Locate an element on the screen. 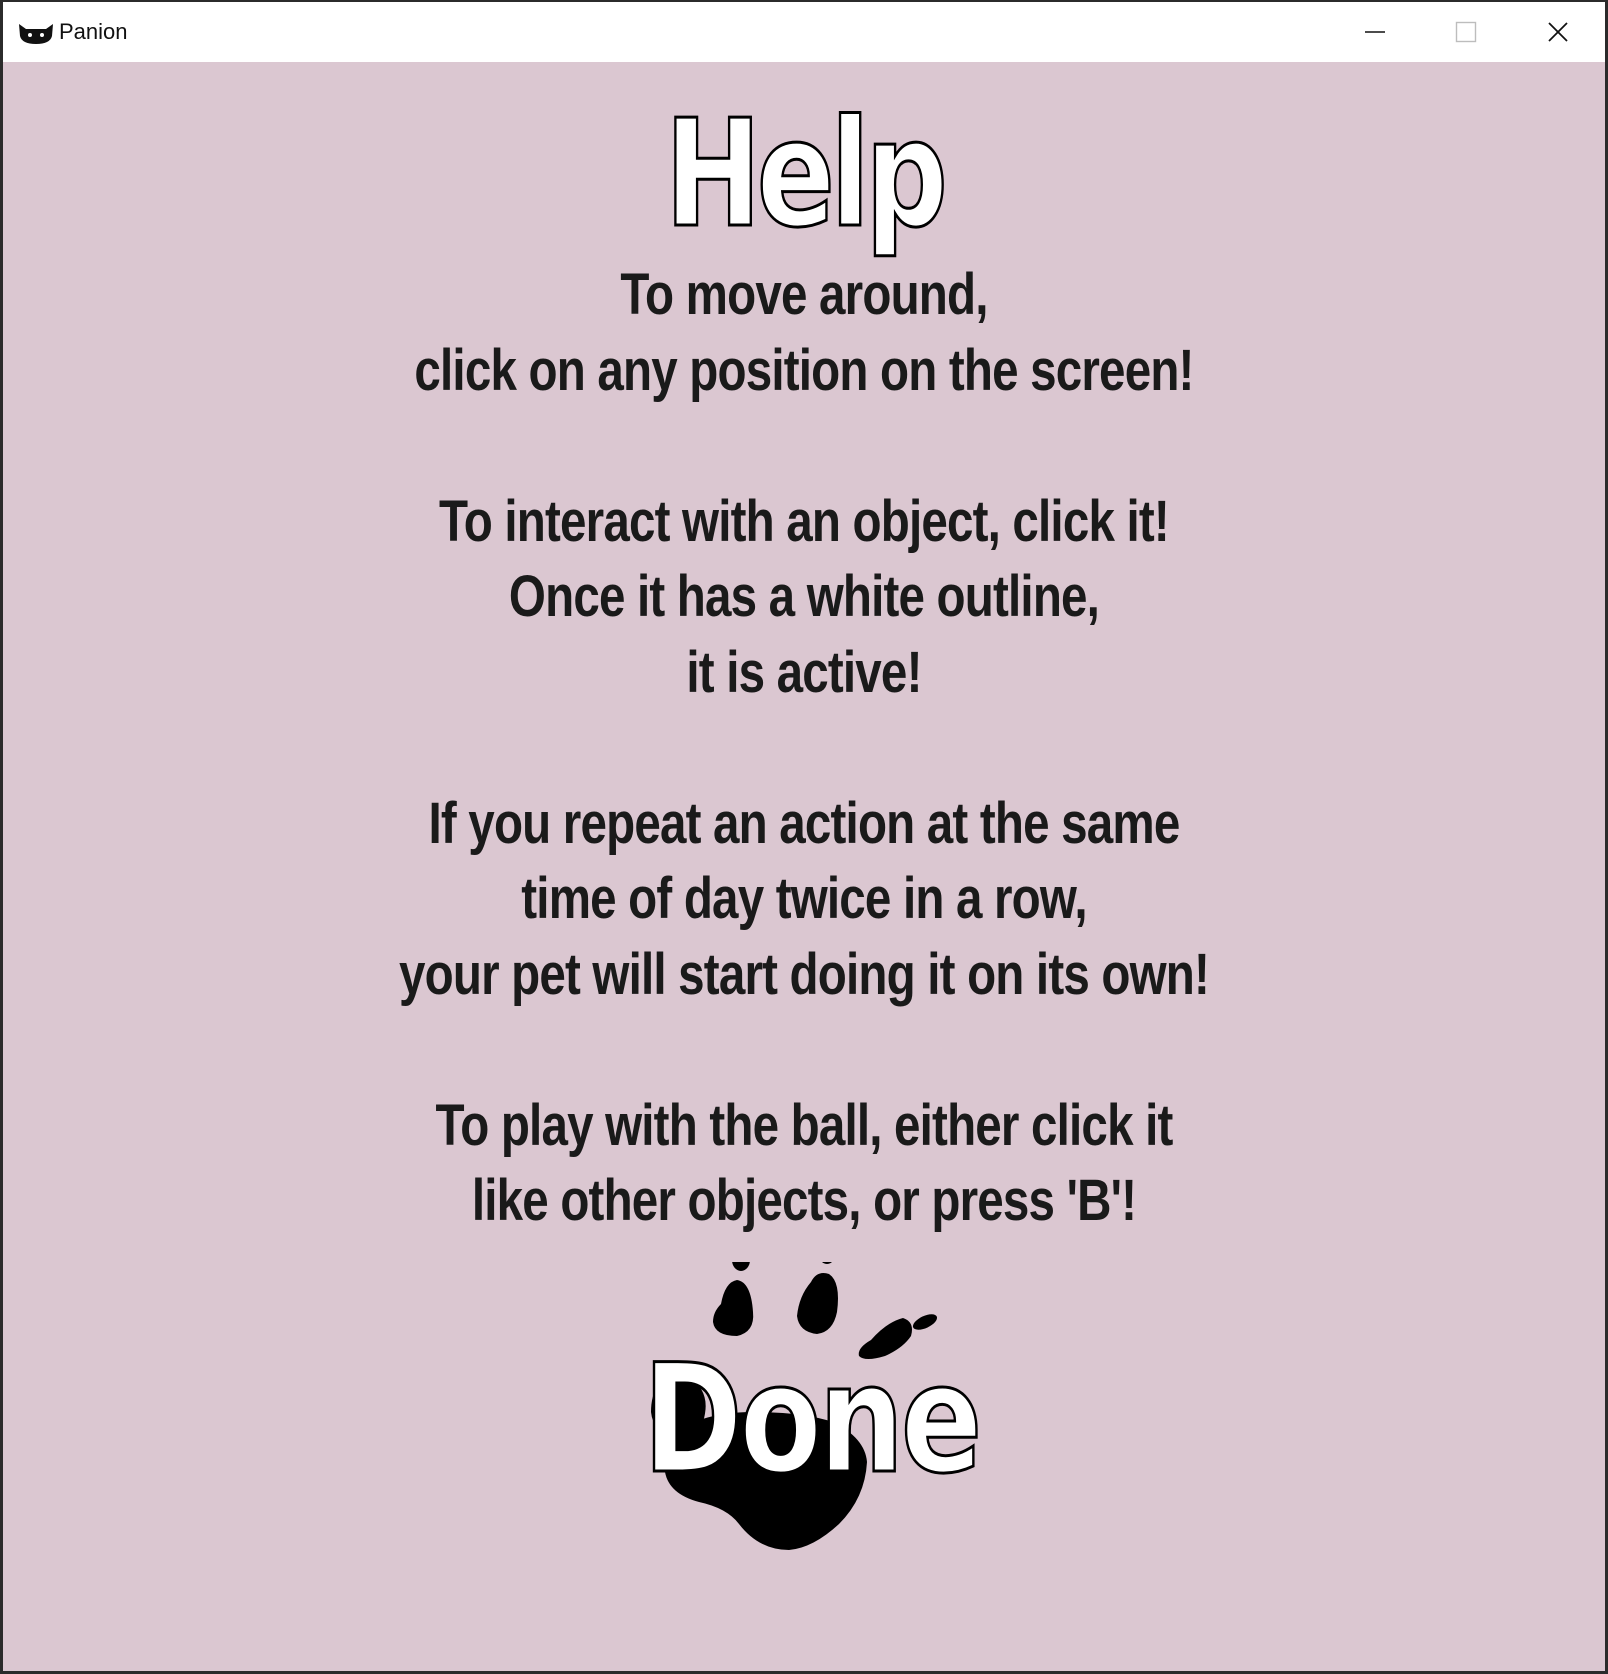 This screenshot has height=1674, width=1608. instruction-line: like other objects, or press 'B'! is located at coordinates (804, 1200).